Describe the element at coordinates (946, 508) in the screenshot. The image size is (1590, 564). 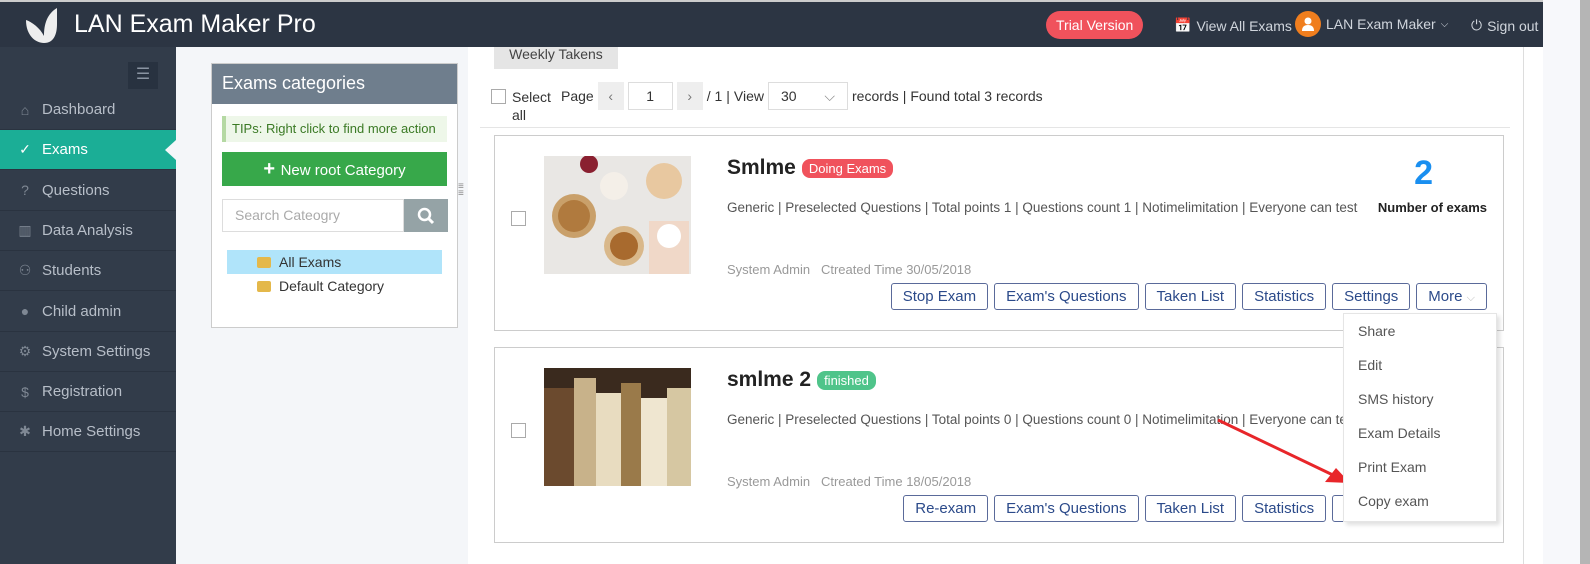
I see `re-exam-button: Re-exam` at that location.